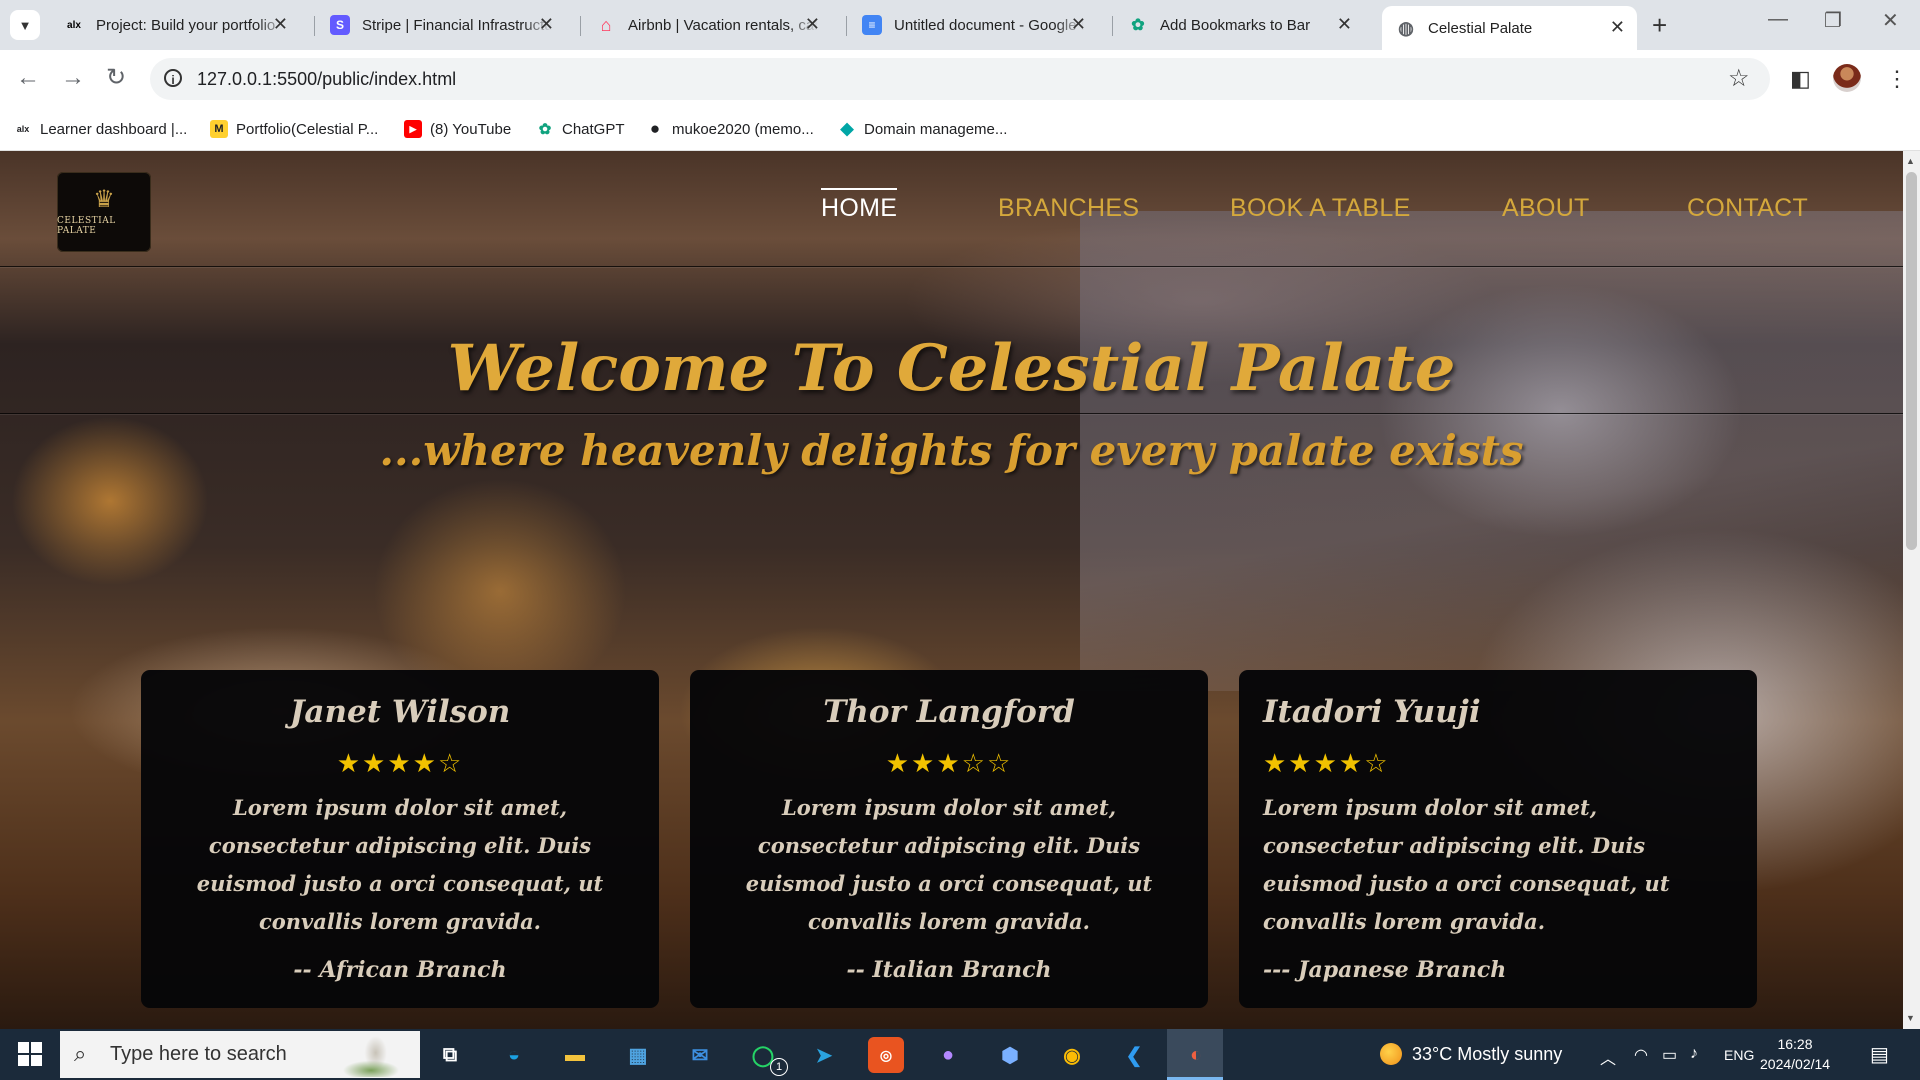 This screenshot has height=1080, width=1920. I want to click on arrow-left-icon: ←, so click(28, 77).